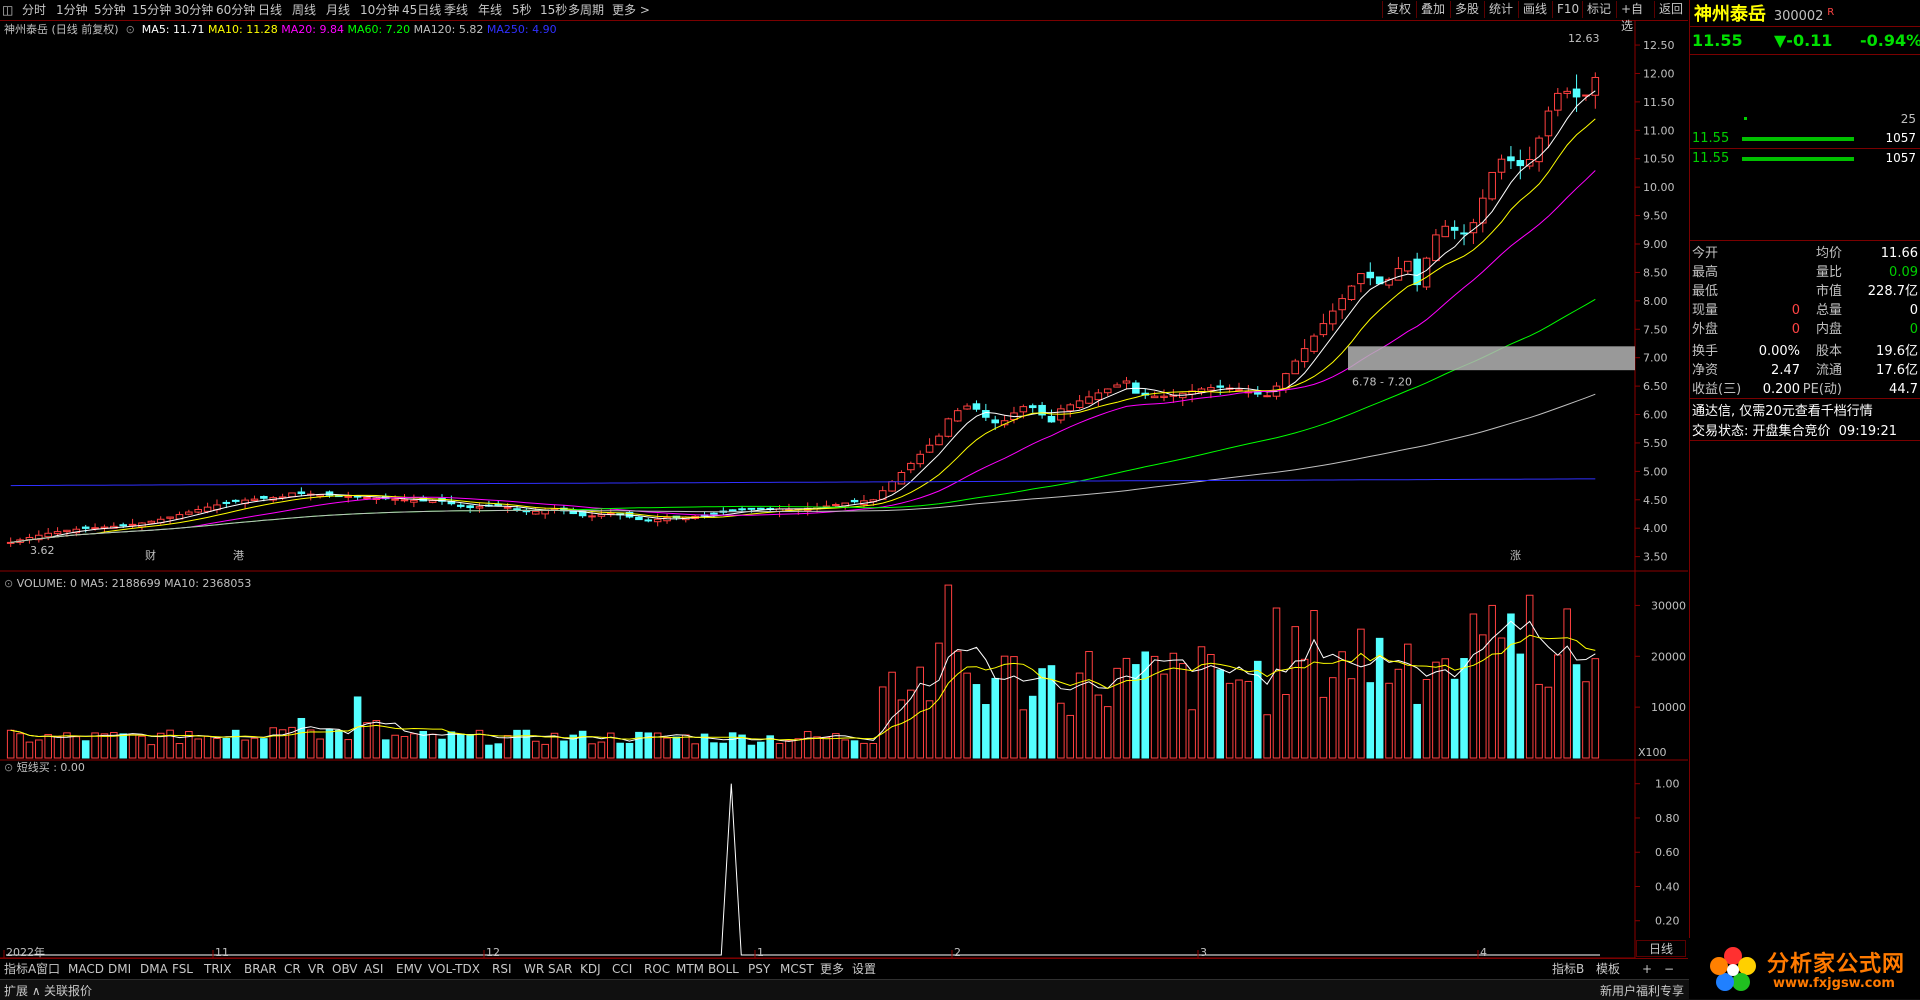 Image resolution: width=1920 pixels, height=1000 pixels. Describe the element at coordinates (1491, 358) in the screenshot. I see `price-zone` at that location.